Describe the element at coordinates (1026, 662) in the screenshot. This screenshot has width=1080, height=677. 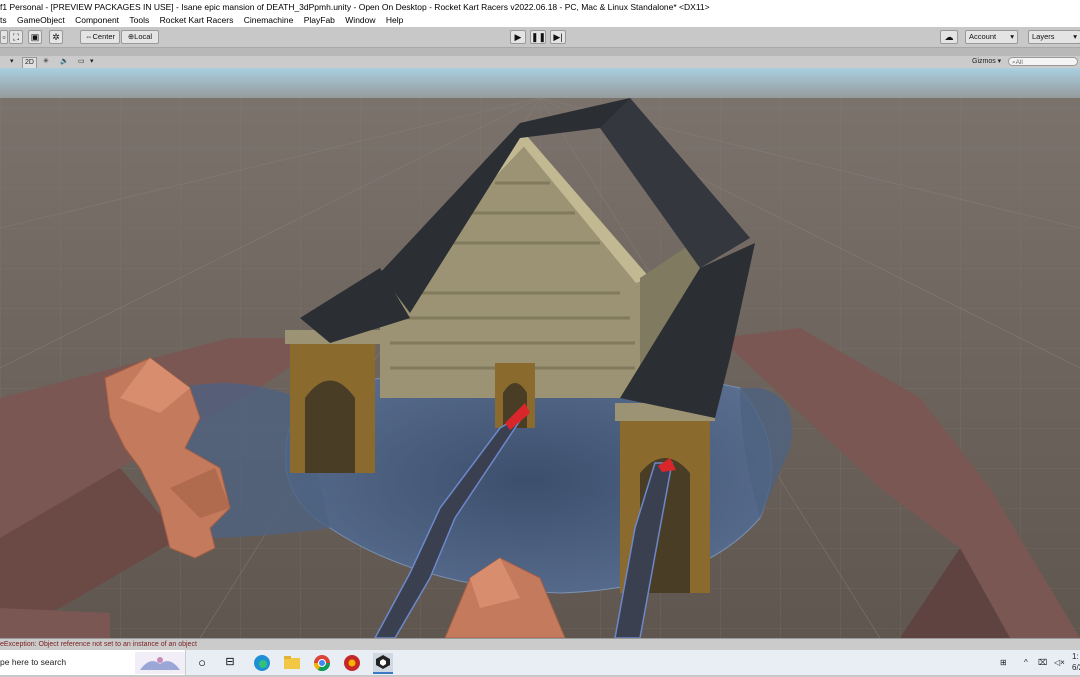
I see `tray-chevron-icon: ^` at that location.